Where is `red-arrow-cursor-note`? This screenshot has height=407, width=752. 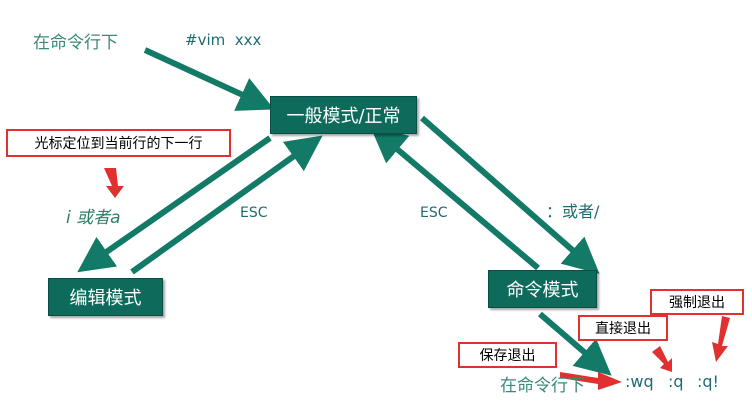
red-arrow-cursor-note is located at coordinates (114, 183).